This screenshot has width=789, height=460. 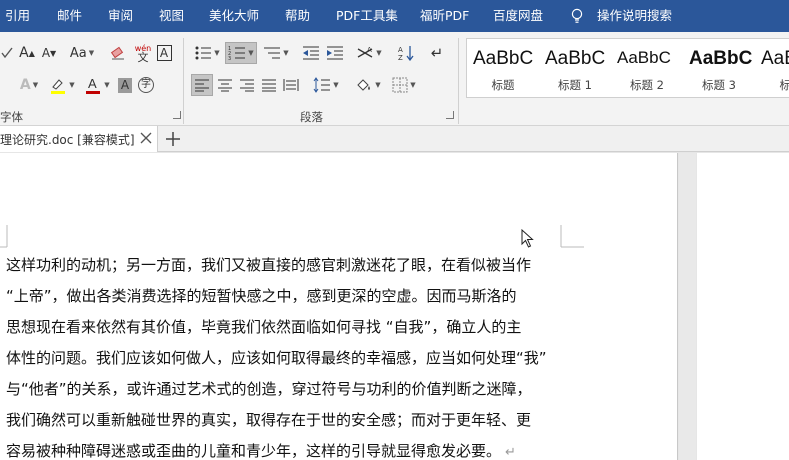 I want to click on text-line: “上帝”，做出各类消费选择的短暂快感之中，感到更深的空虚。因而马斯洛的, so click(x=261, y=296).